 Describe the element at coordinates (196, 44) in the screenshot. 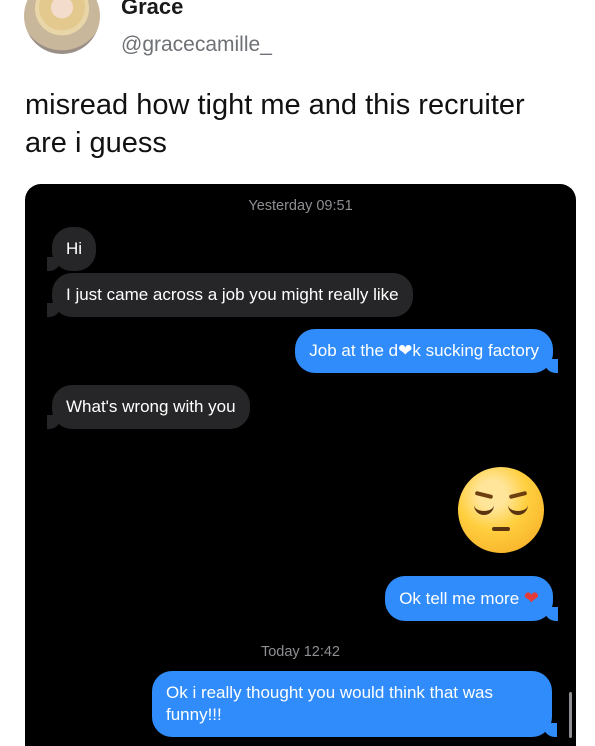

I see `user-handle: @gracecamille_` at that location.